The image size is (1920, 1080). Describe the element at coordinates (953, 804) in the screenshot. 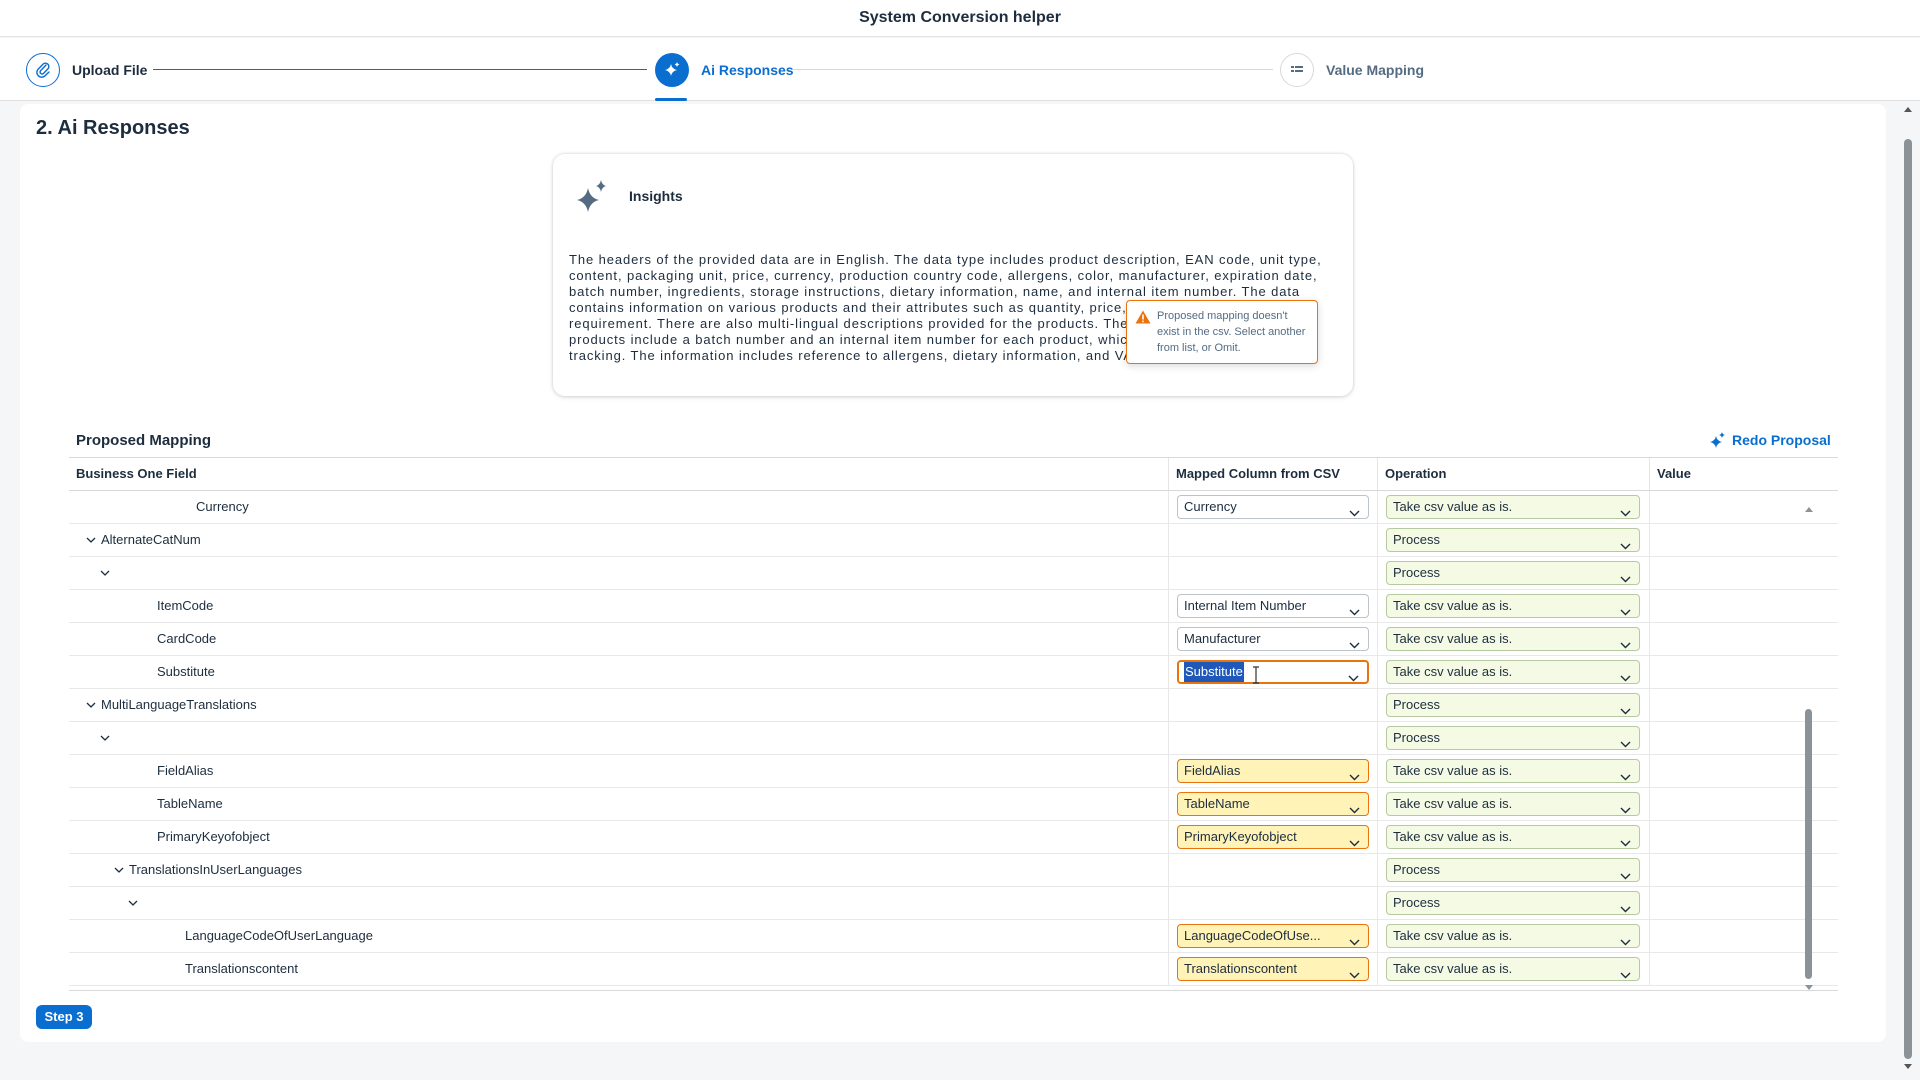

I see `table-row: TableName TableName Take csv value as is.` at that location.